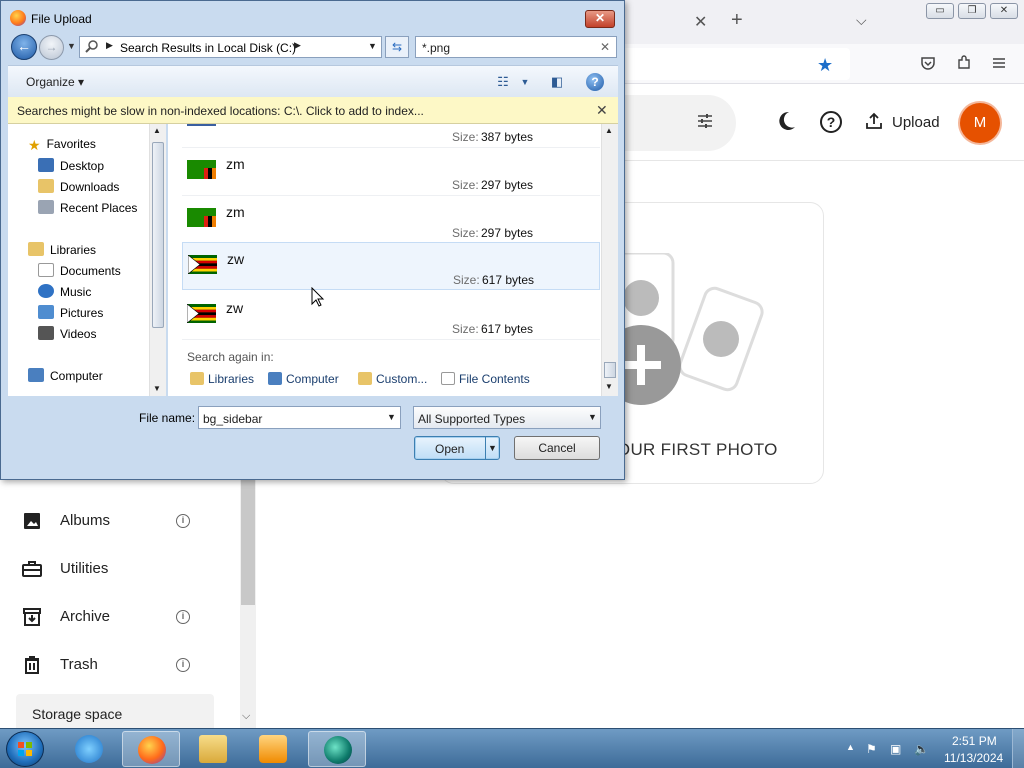 The image size is (1024, 768). I want to click on extensions-icon, so click(964, 64).